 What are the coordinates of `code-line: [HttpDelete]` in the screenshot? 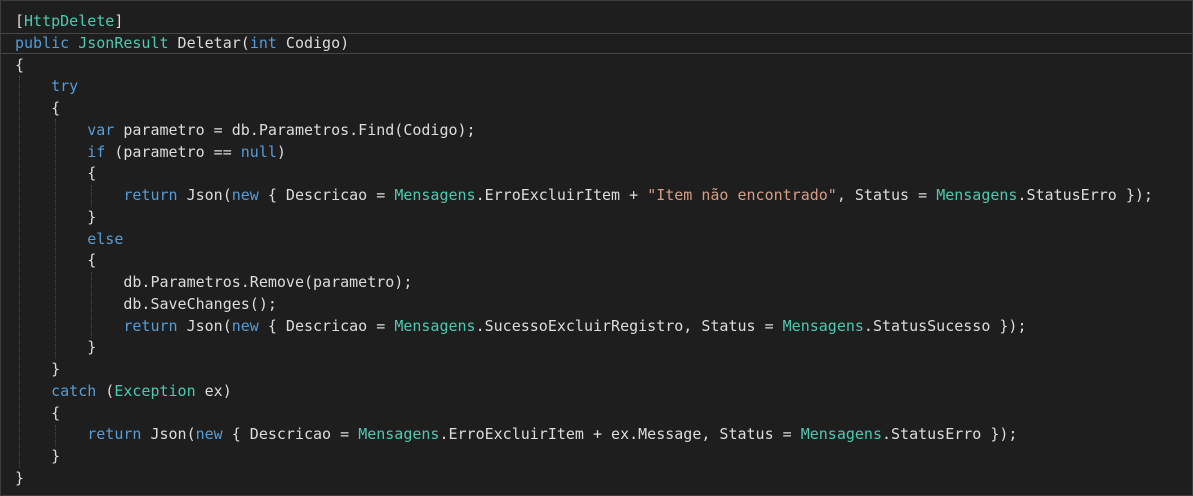 It's located at (584, 22).